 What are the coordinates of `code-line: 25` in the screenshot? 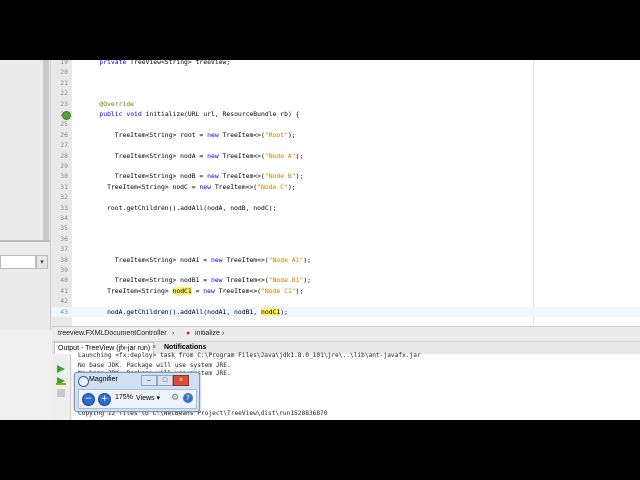 It's located at (346, 124).